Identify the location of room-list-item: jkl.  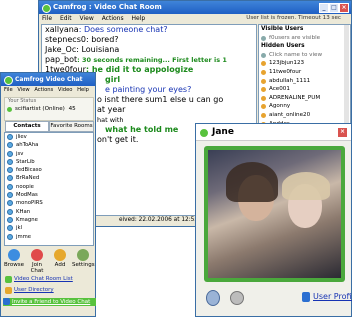
(49, 228).